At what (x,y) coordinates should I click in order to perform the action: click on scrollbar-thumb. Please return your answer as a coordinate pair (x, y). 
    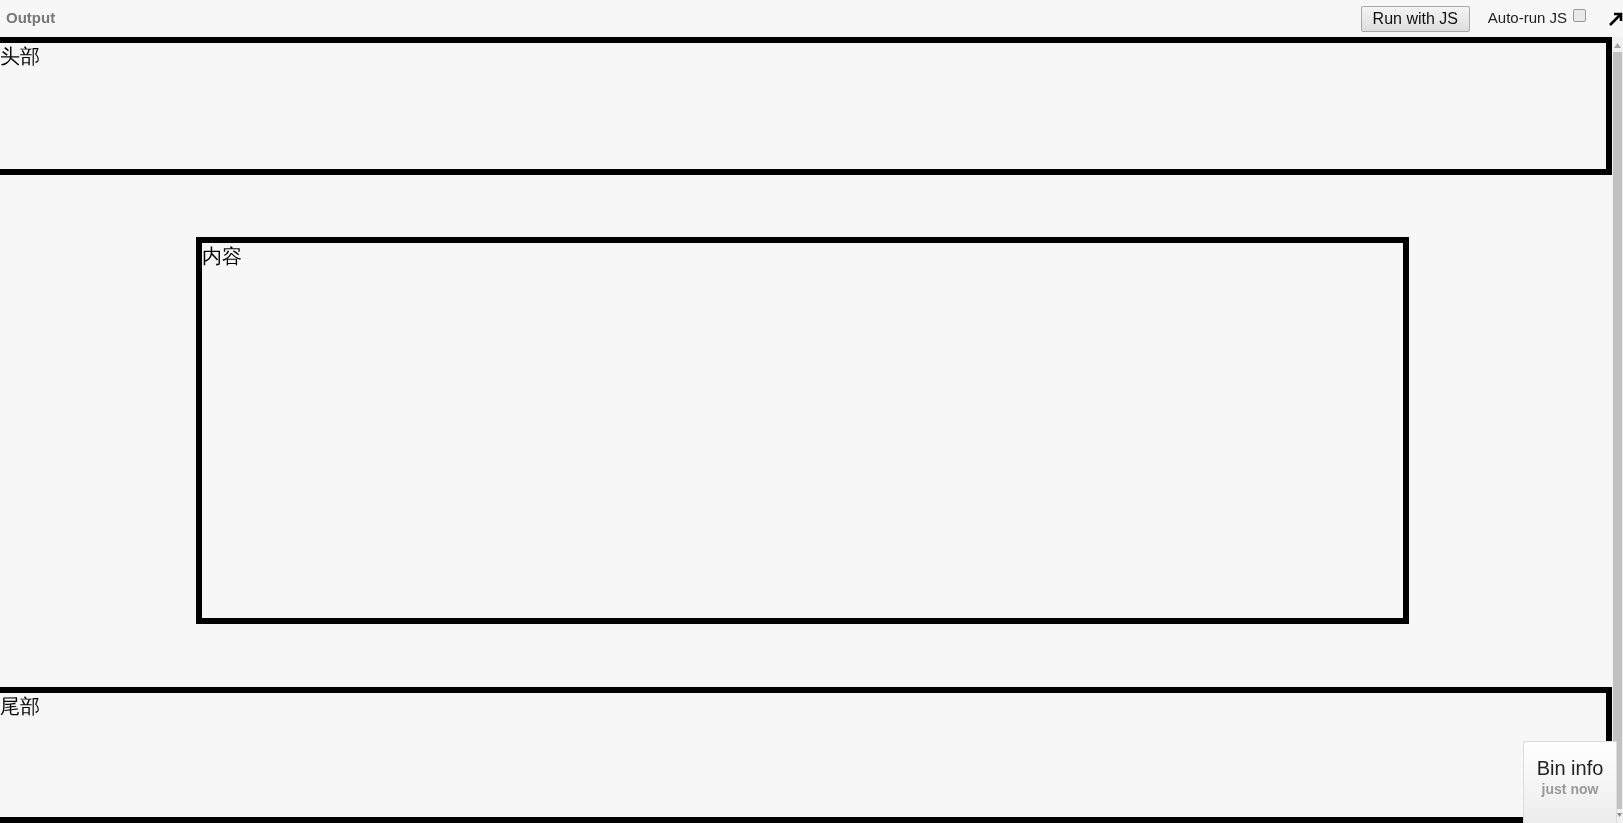
    Looking at the image, I should click on (1617, 430).